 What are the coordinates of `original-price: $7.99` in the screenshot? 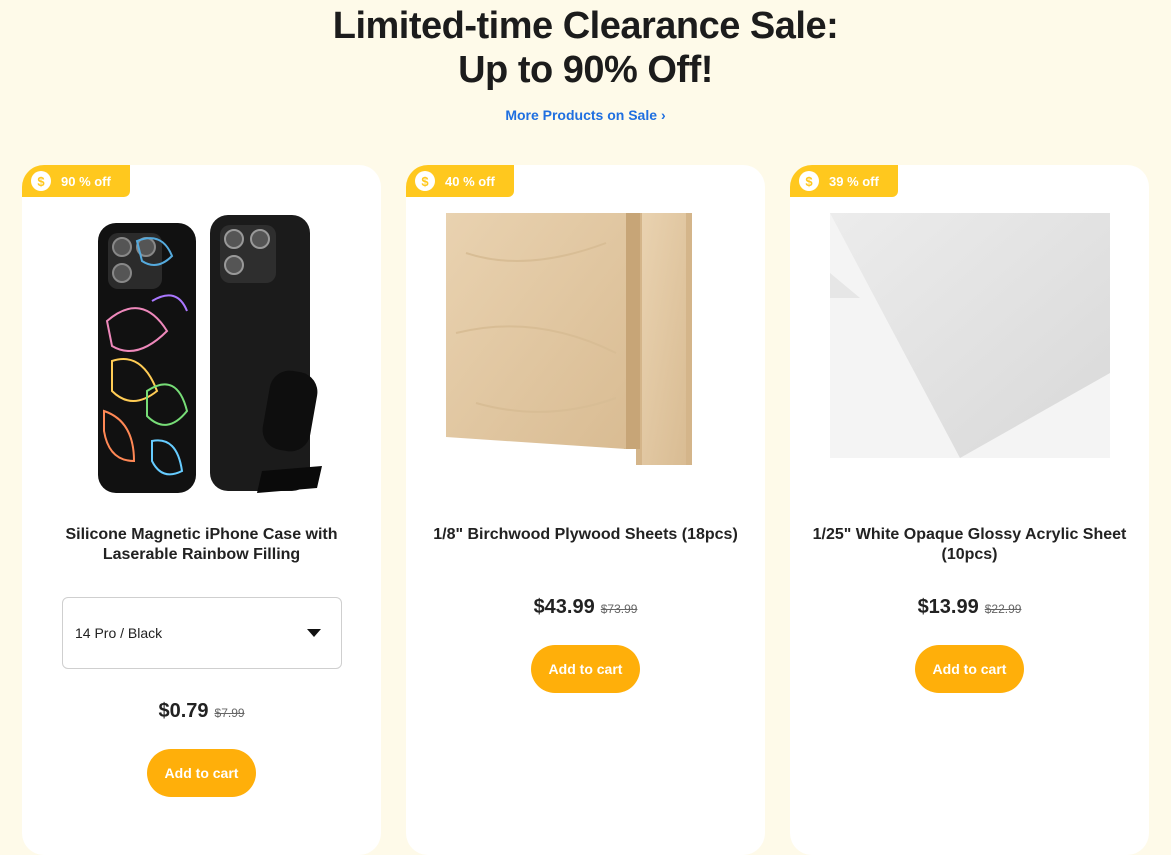 It's located at (229, 713).